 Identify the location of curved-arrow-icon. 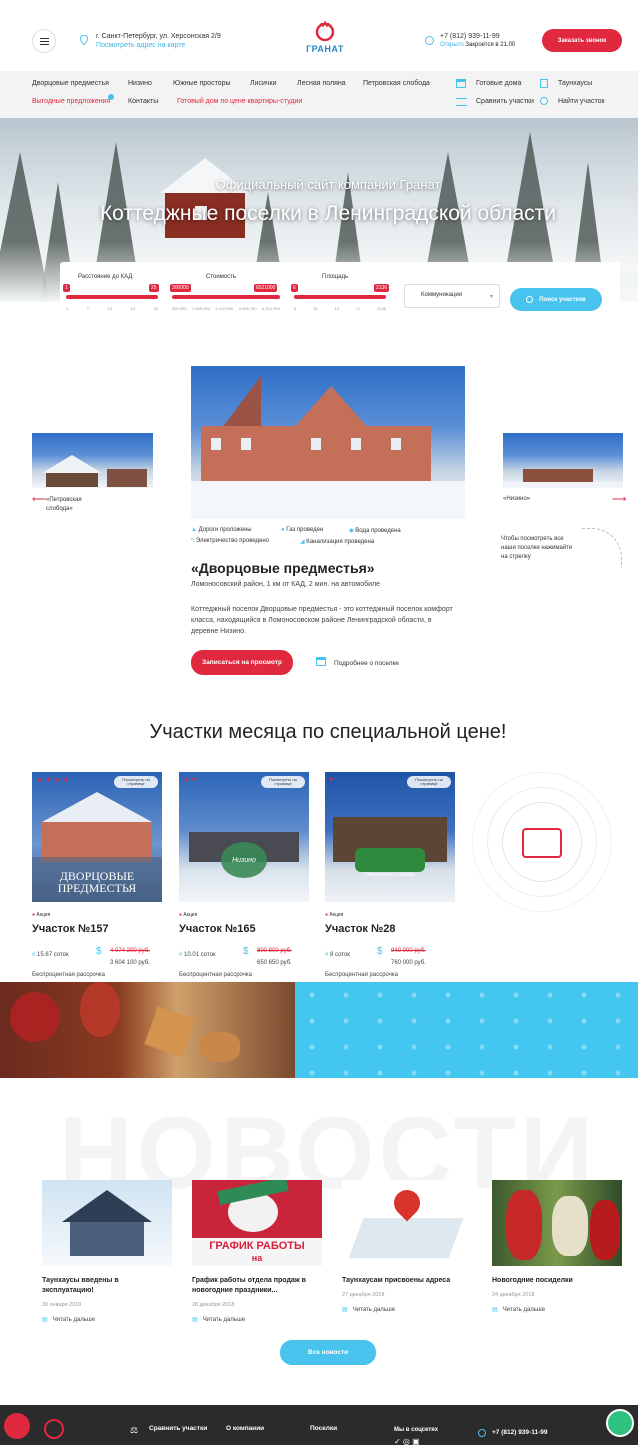
(602, 548).